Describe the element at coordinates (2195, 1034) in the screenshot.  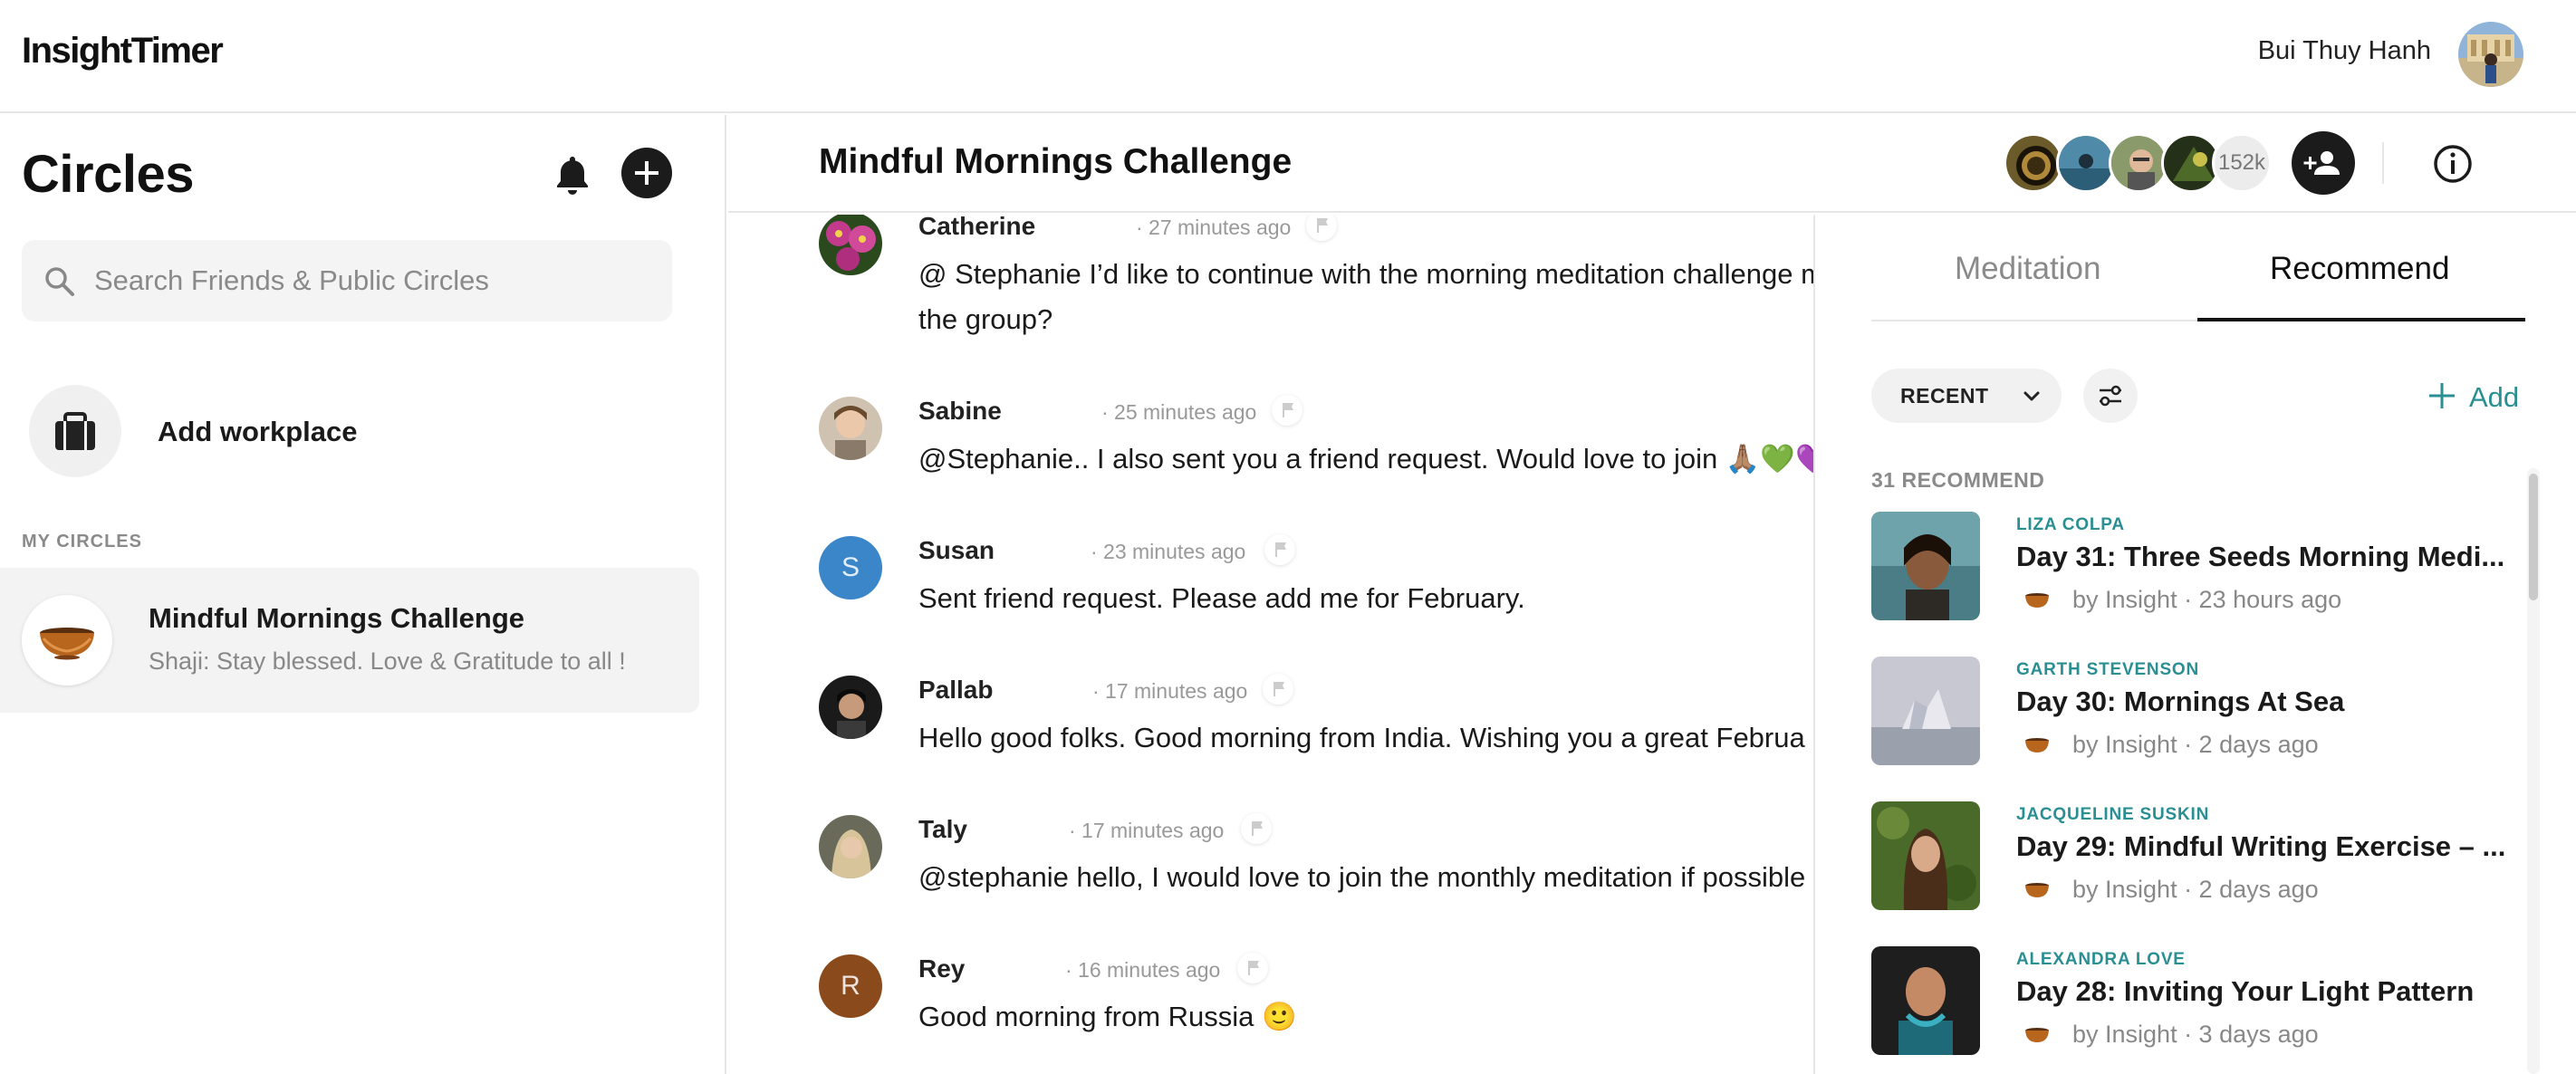
I see `track-meta: by Insight · 3 days ago` at that location.